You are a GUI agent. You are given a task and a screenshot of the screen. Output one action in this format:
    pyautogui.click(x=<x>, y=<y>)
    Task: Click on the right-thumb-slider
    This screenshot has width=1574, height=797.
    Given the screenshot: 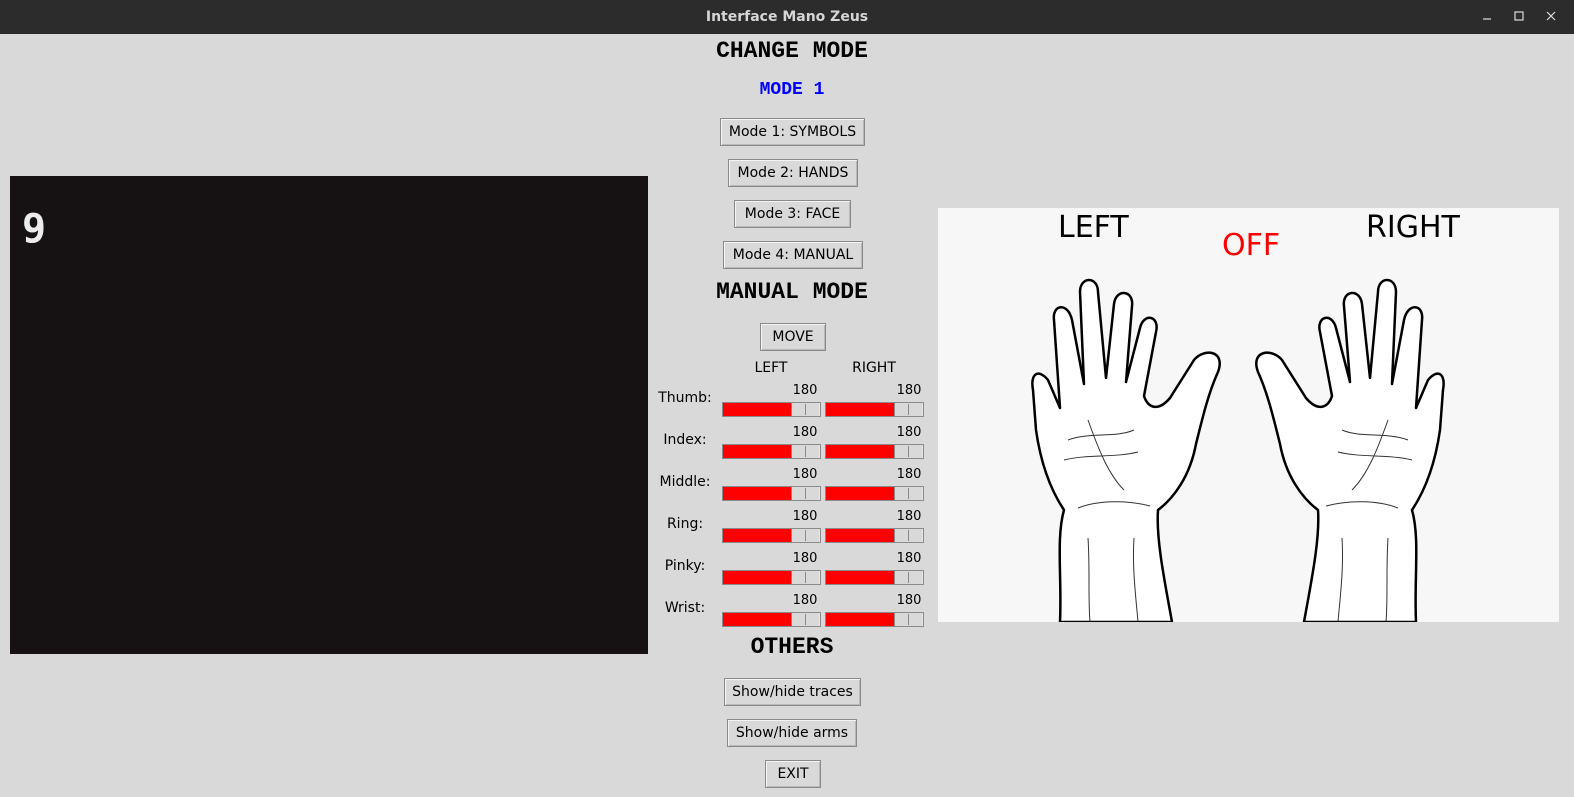 What is the action you would take?
    pyautogui.click(x=874, y=409)
    